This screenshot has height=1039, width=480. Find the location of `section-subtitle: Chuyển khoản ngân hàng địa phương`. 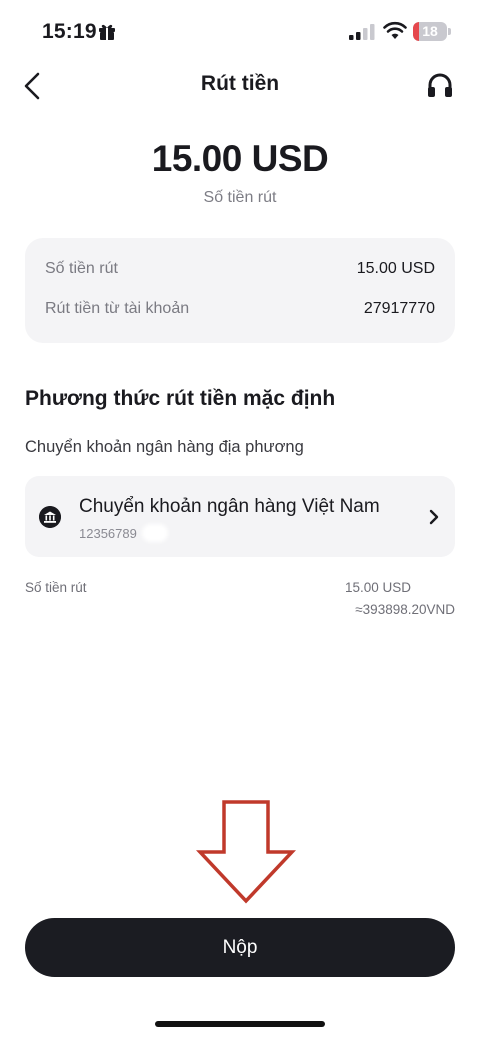

section-subtitle: Chuyển khoản ngân hàng địa phương is located at coordinates (164, 447).